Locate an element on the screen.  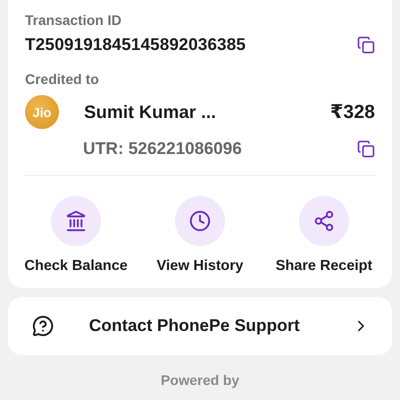
share-icon is located at coordinates (324, 221).